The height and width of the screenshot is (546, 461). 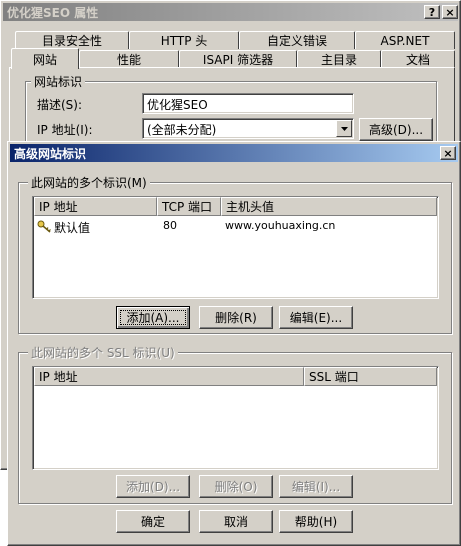 I want to click on remove-identity-button: 删除(R), so click(x=236, y=317).